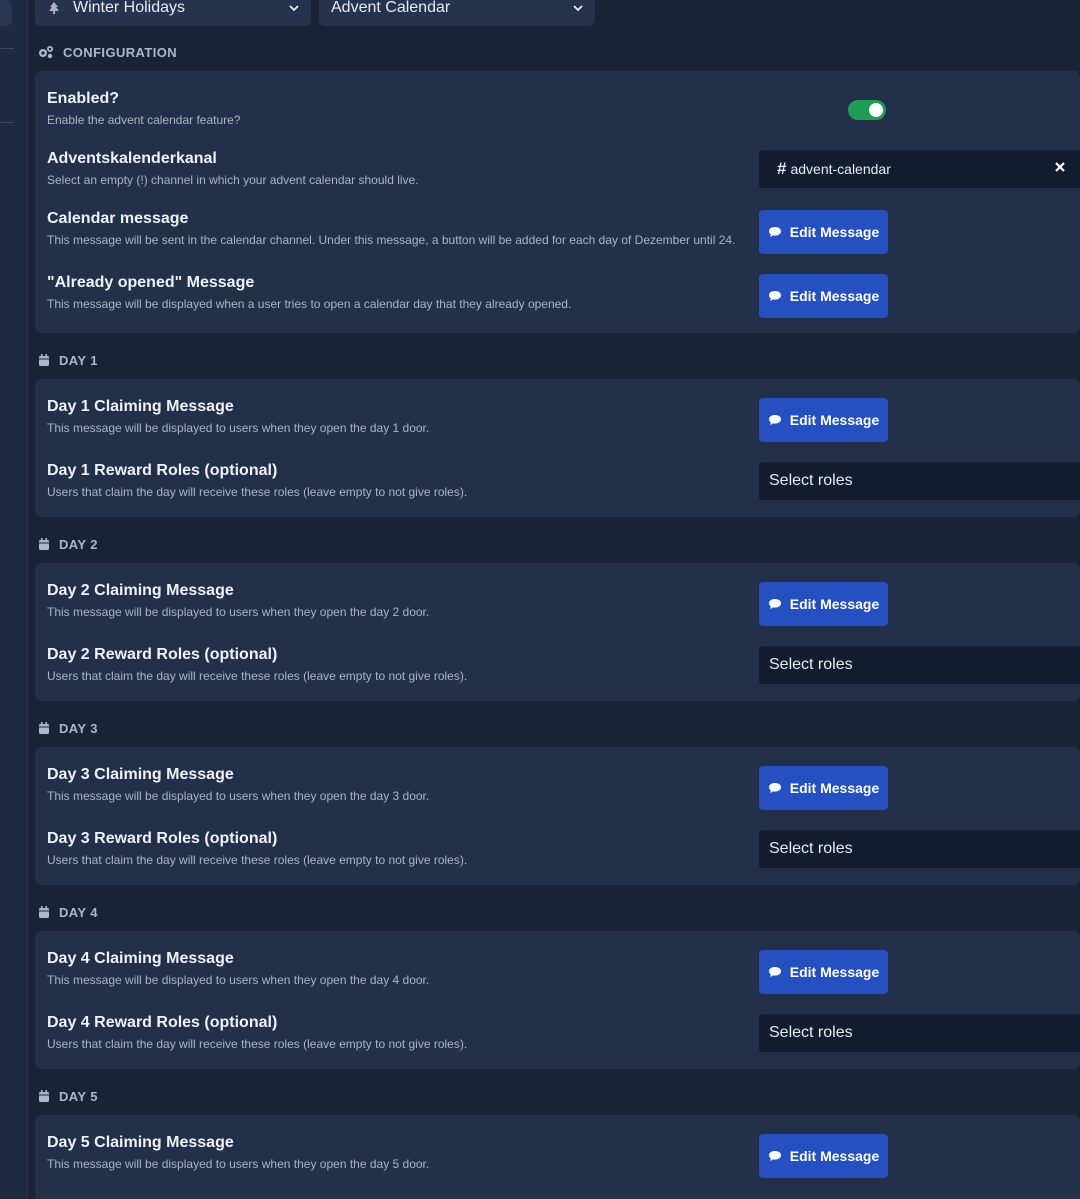  Describe the element at coordinates (14, 599) in the screenshot. I see `left-sidebar` at that location.